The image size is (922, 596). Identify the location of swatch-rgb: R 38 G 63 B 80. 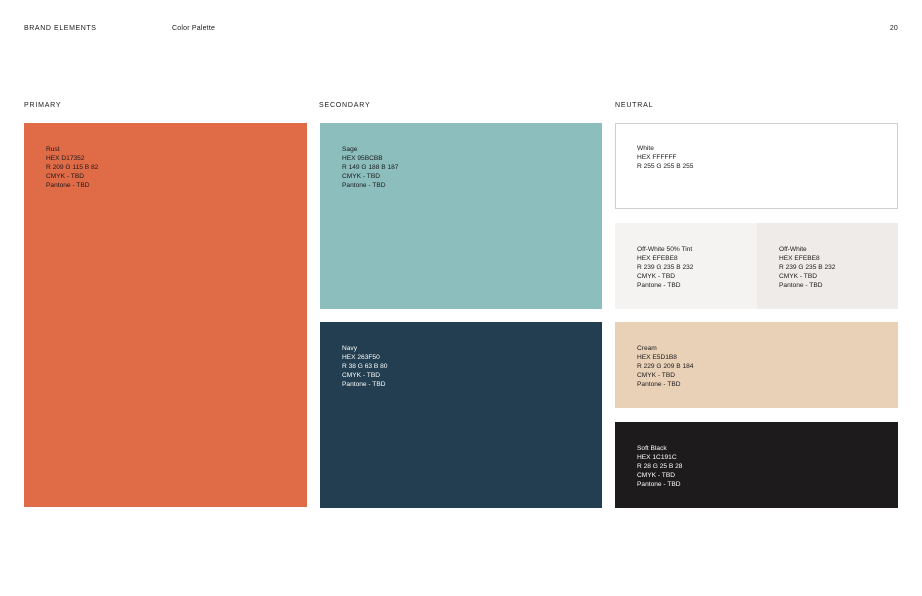
(365, 367).